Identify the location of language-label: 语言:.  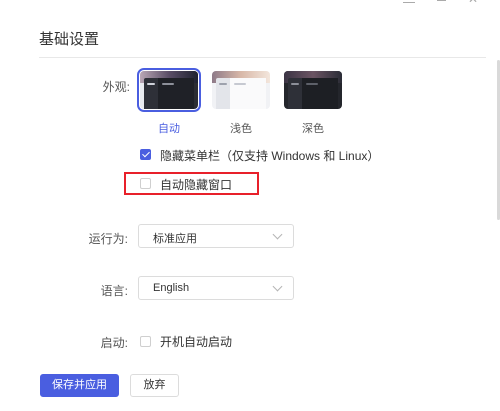
(114, 291).